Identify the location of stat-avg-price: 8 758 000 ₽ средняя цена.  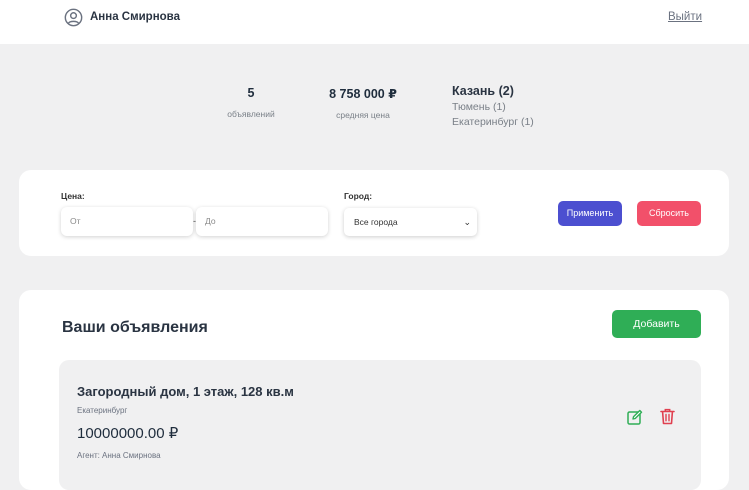
(363, 103).